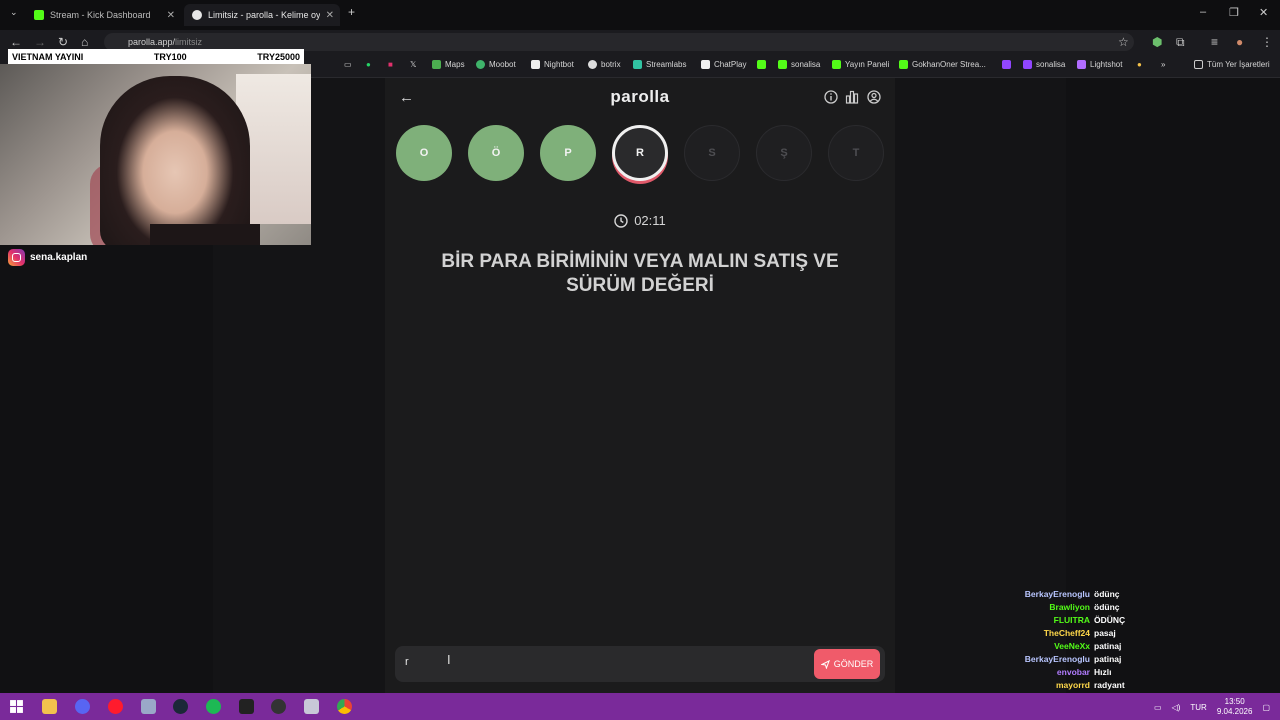  Describe the element at coordinates (1044, 64) in the screenshot. I see `bookmark-sonalisa-twitch: sonalisa` at that location.